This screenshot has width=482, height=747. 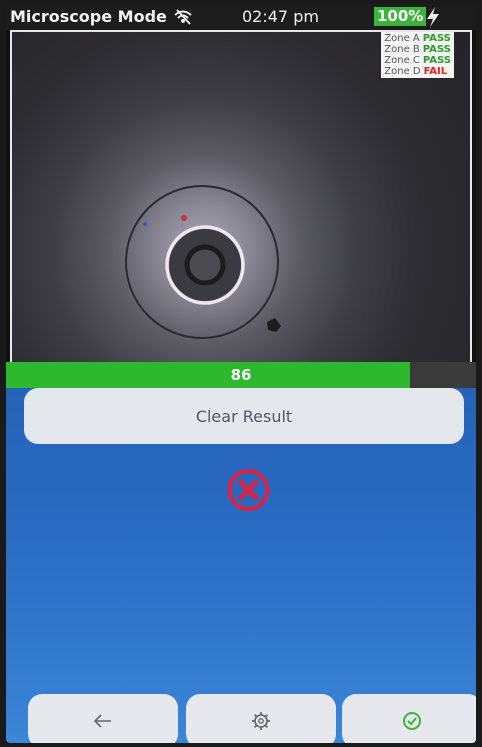 I want to click on bolt-icon, so click(x=433, y=17).